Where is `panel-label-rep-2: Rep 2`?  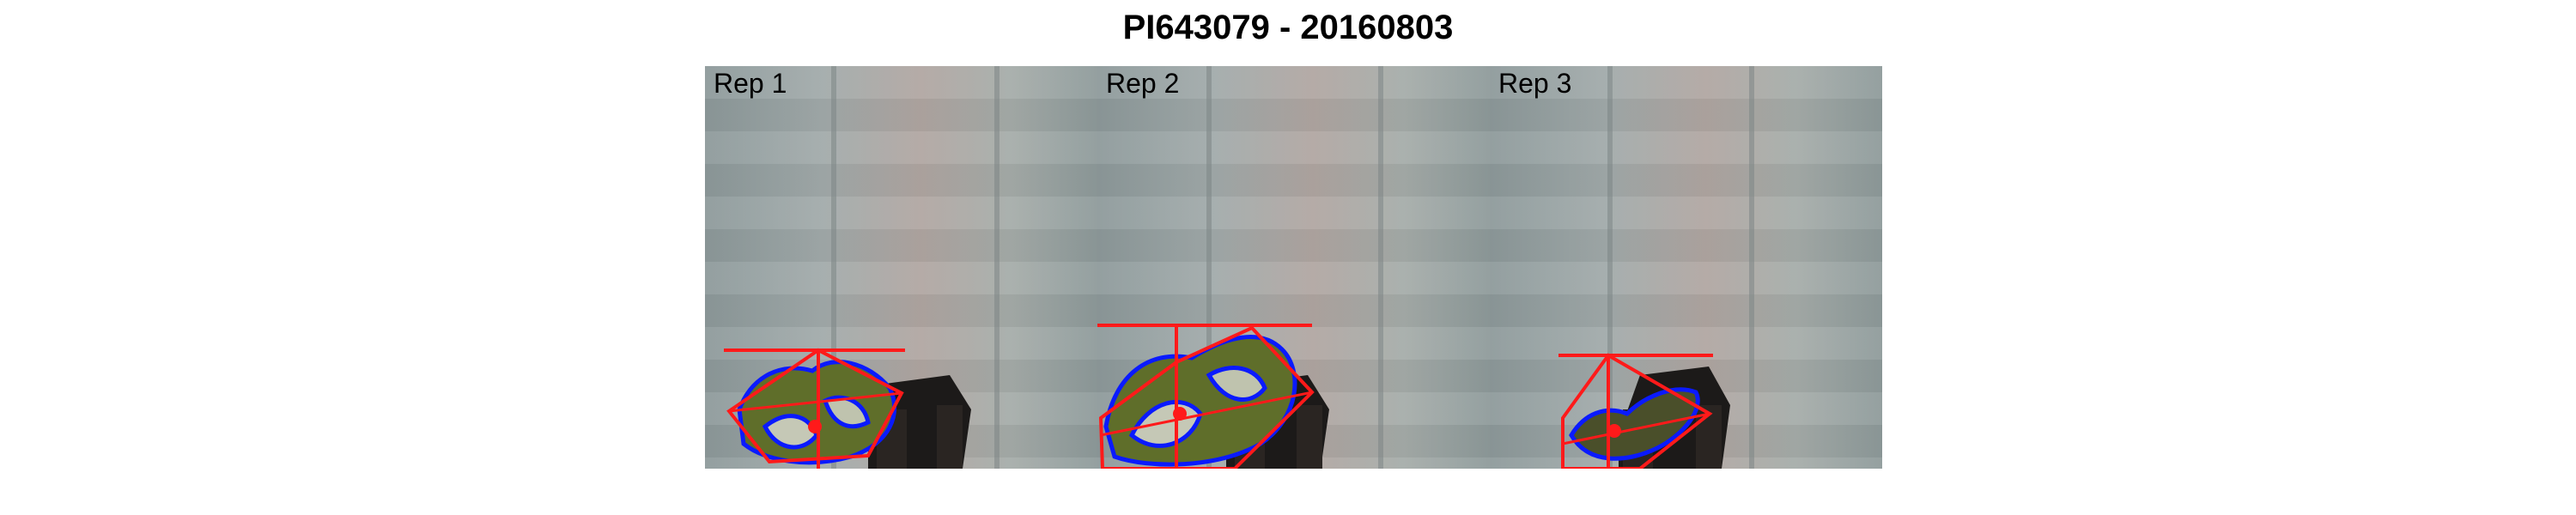 panel-label-rep-2: Rep 2 is located at coordinates (1143, 83).